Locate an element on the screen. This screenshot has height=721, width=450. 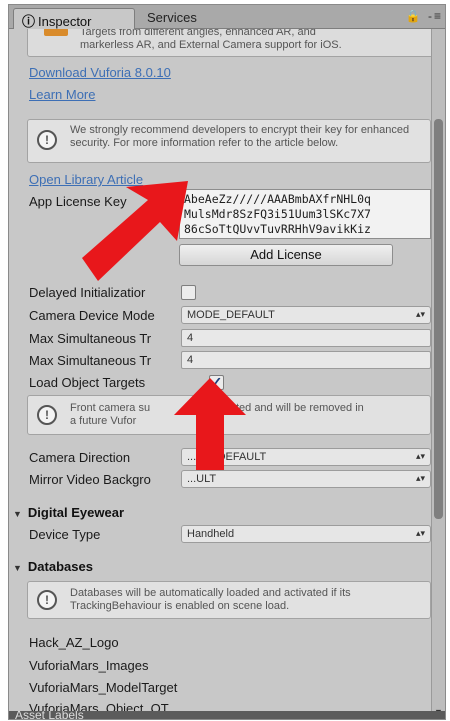
database-item: VuforiaMars_Images is located at coordinates (88, 665).